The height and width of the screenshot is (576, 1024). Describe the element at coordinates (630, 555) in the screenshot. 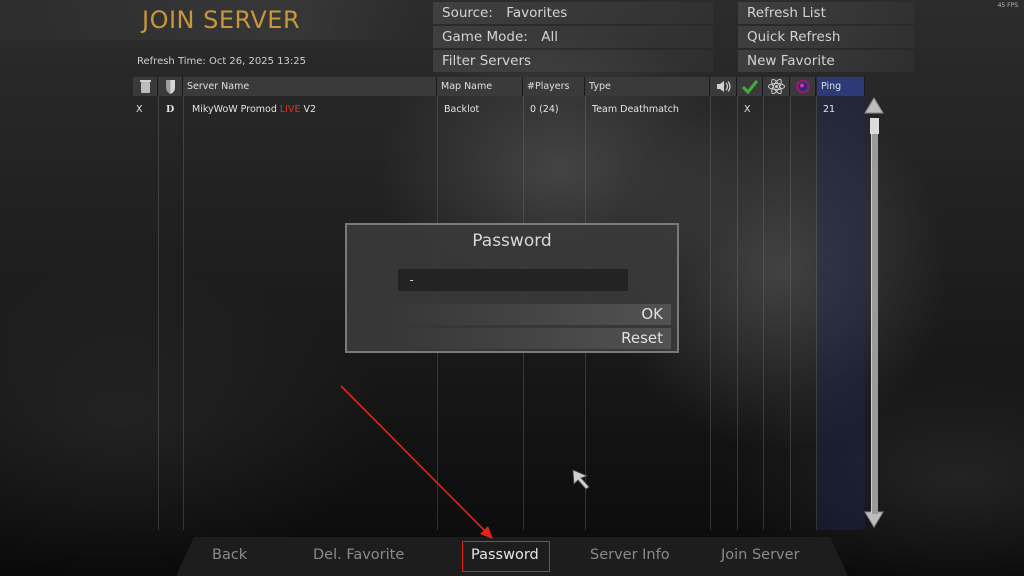

I see `server-info-button: Server Info` at that location.